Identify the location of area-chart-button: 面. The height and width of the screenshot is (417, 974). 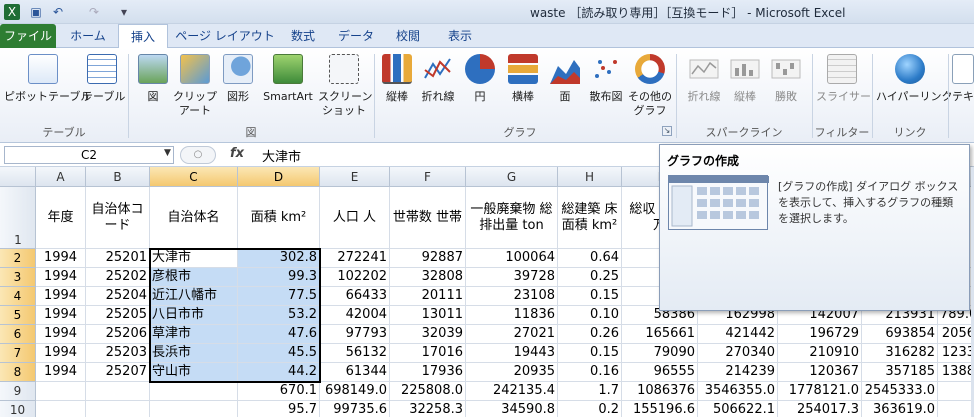
(565, 79).